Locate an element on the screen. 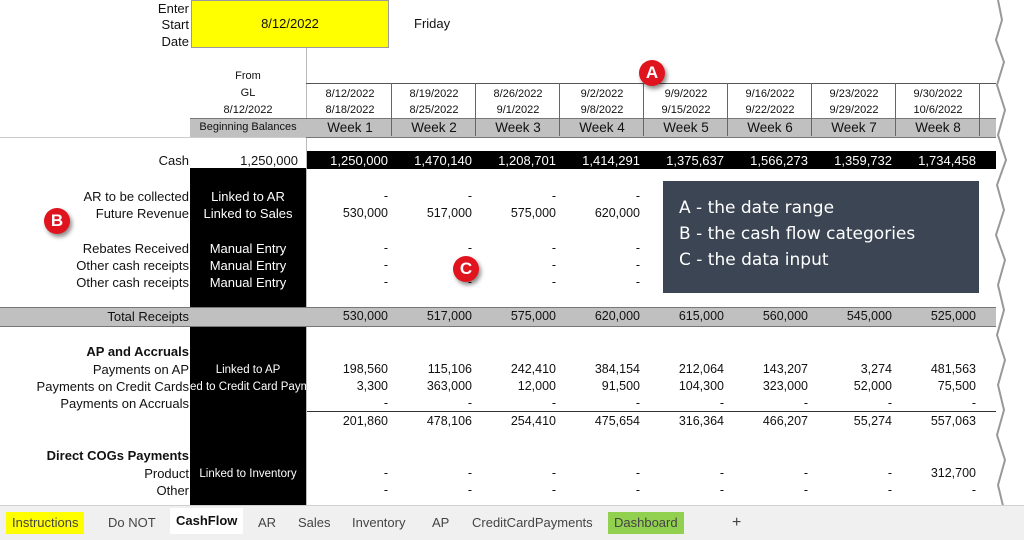 This screenshot has height=540, width=1024. cell-future-revenue: 530,000 is located at coordinates (346, 213).